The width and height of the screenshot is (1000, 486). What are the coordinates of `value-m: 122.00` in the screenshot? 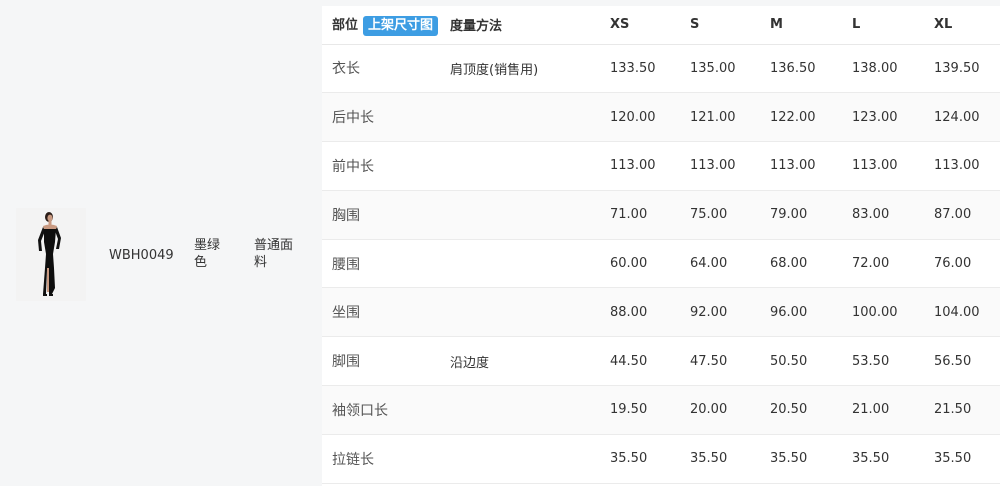 It's located at (793, 117).